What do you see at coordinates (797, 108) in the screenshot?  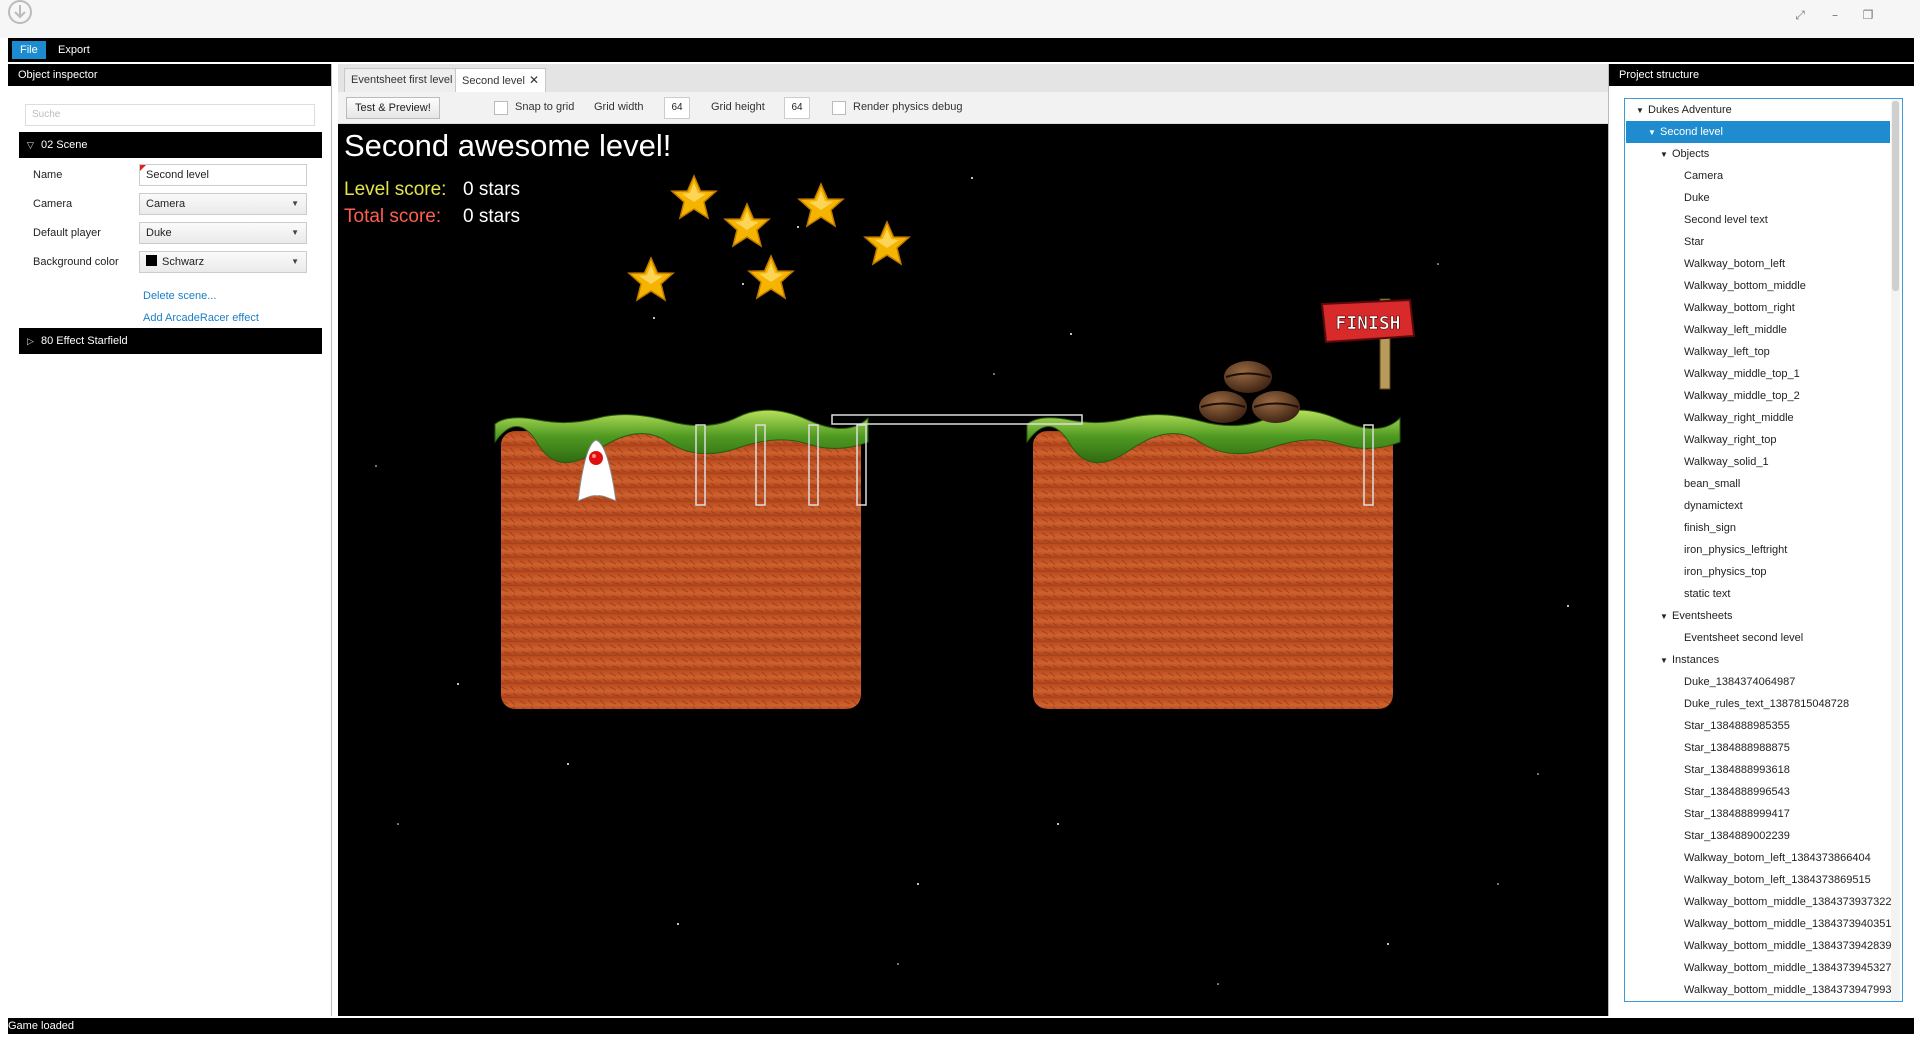 I see `grid-height-input: 64` at bounding box center [797, 108].